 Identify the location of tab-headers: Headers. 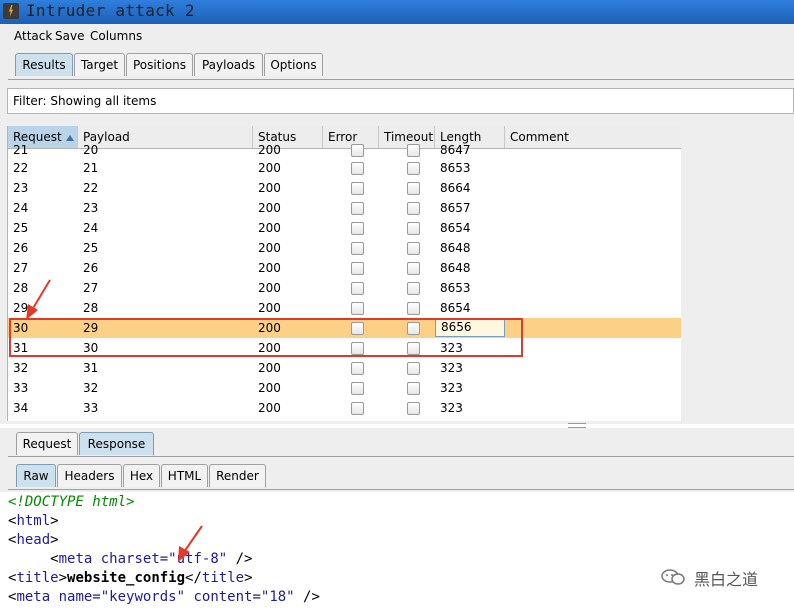
(89, 475).